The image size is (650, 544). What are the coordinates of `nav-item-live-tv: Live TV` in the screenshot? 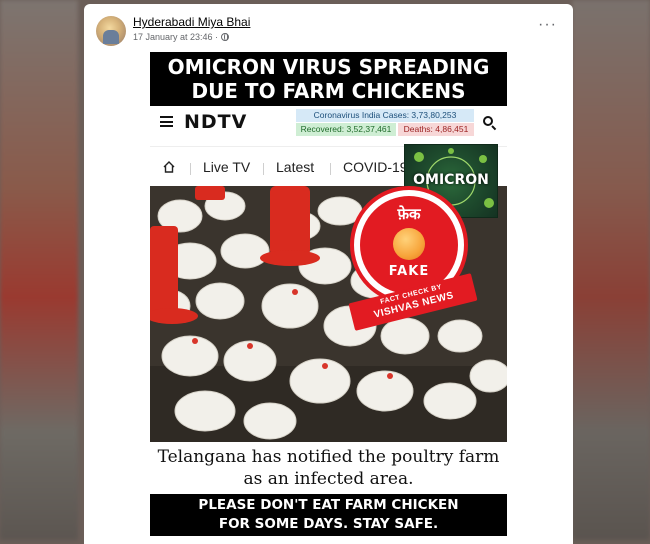 It's located at (227, 167).